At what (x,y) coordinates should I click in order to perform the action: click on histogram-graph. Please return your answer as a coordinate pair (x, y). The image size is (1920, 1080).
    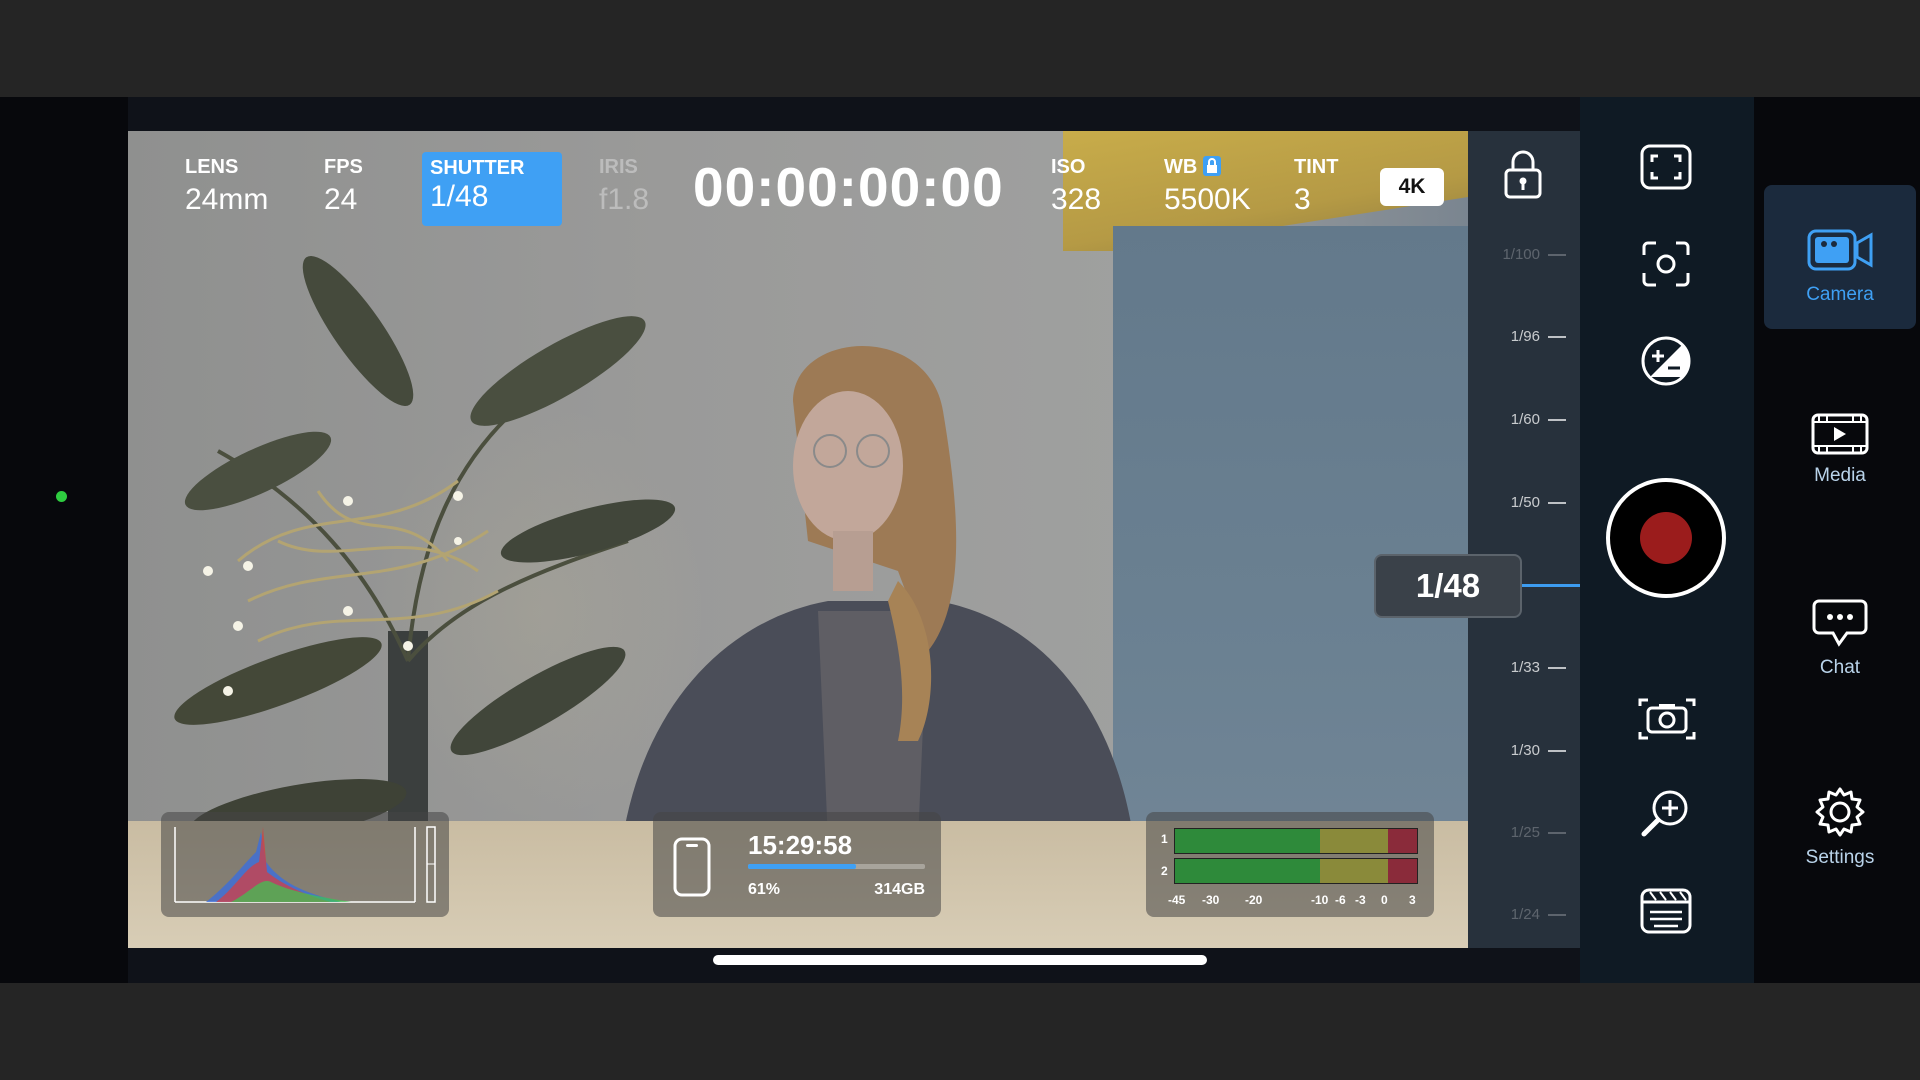
    Looking at the image, I should click on (305, 864).